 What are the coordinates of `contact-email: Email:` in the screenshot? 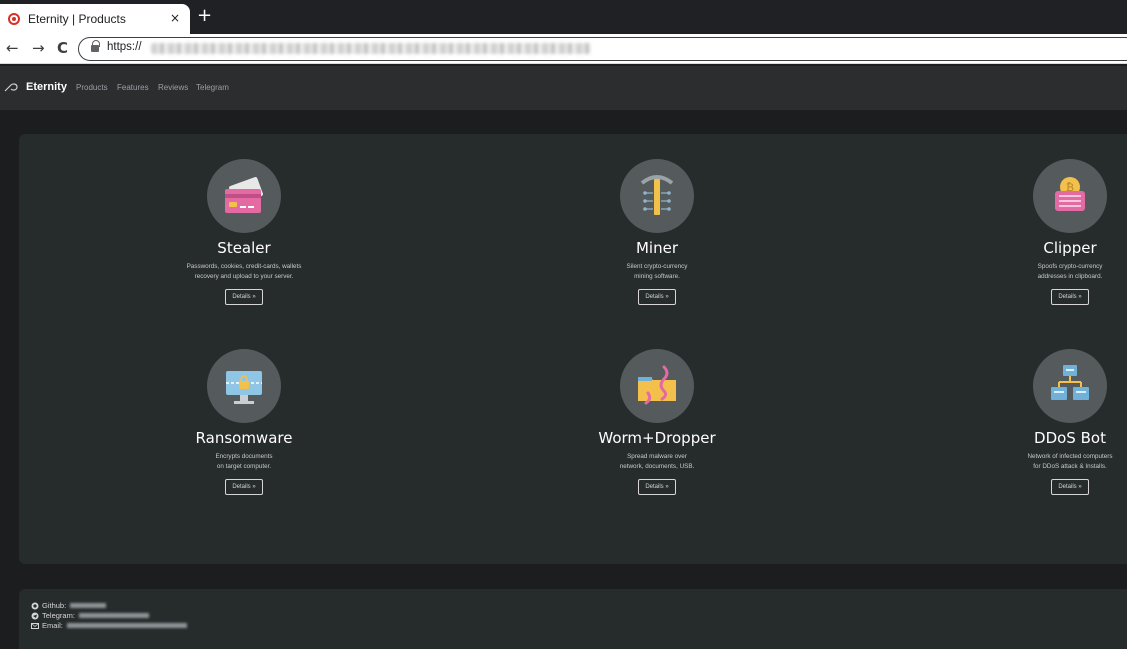 It's located at (109, 625).